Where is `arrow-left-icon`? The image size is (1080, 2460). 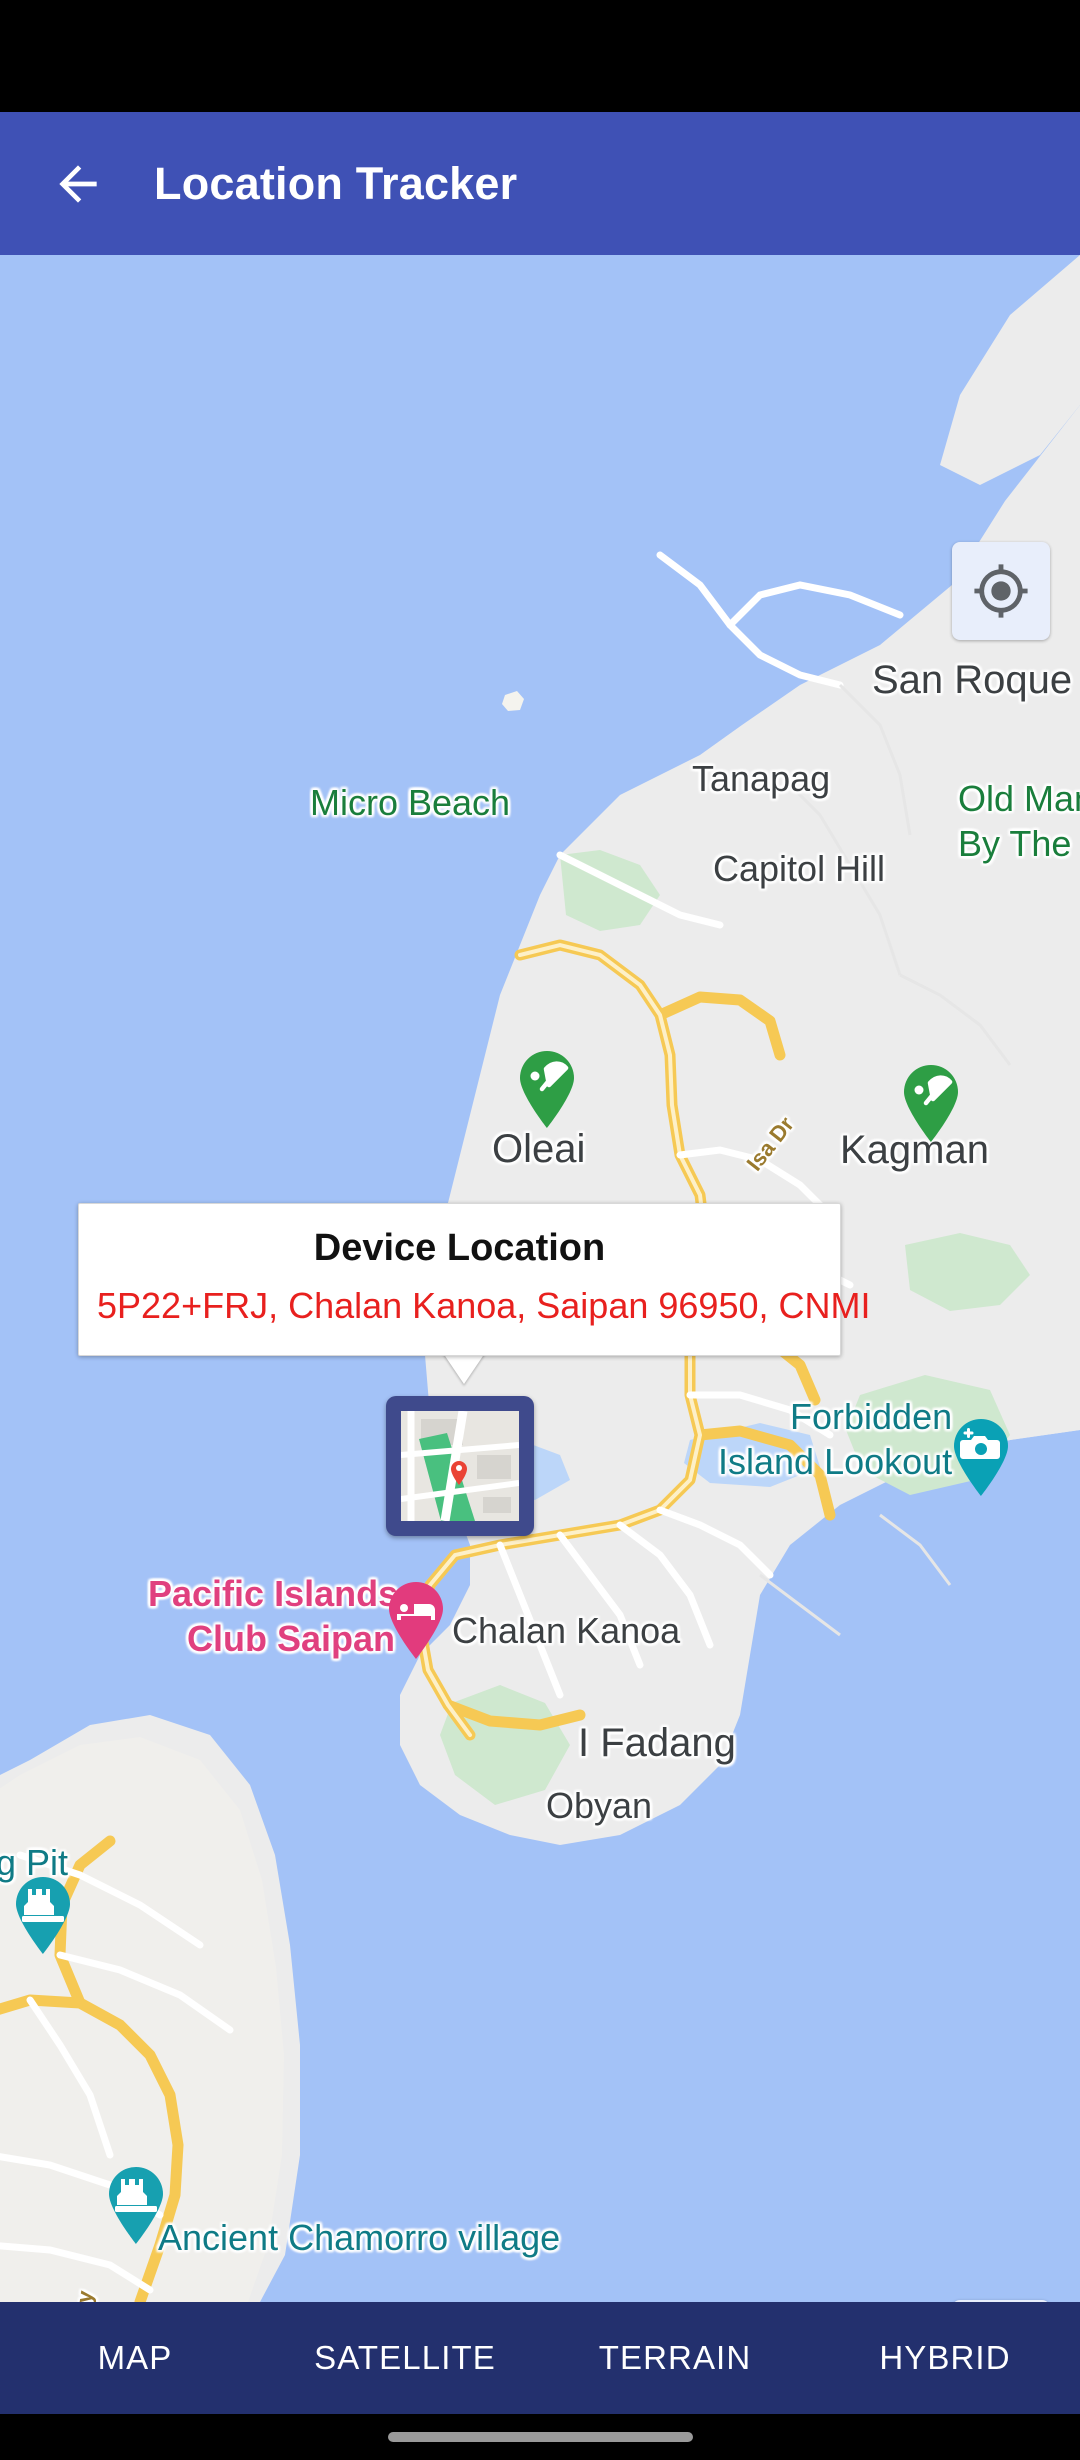 arrow-left-icon is located at coordinates (78, 183).